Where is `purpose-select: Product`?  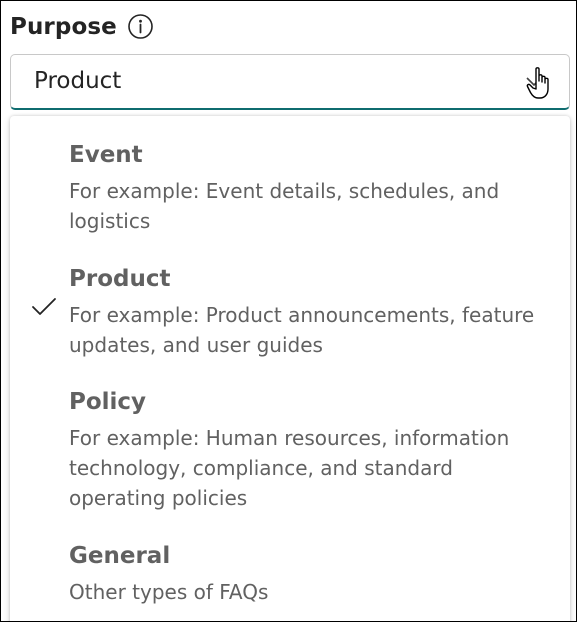 purpose-select: Product is located at coordinates (290, 82).